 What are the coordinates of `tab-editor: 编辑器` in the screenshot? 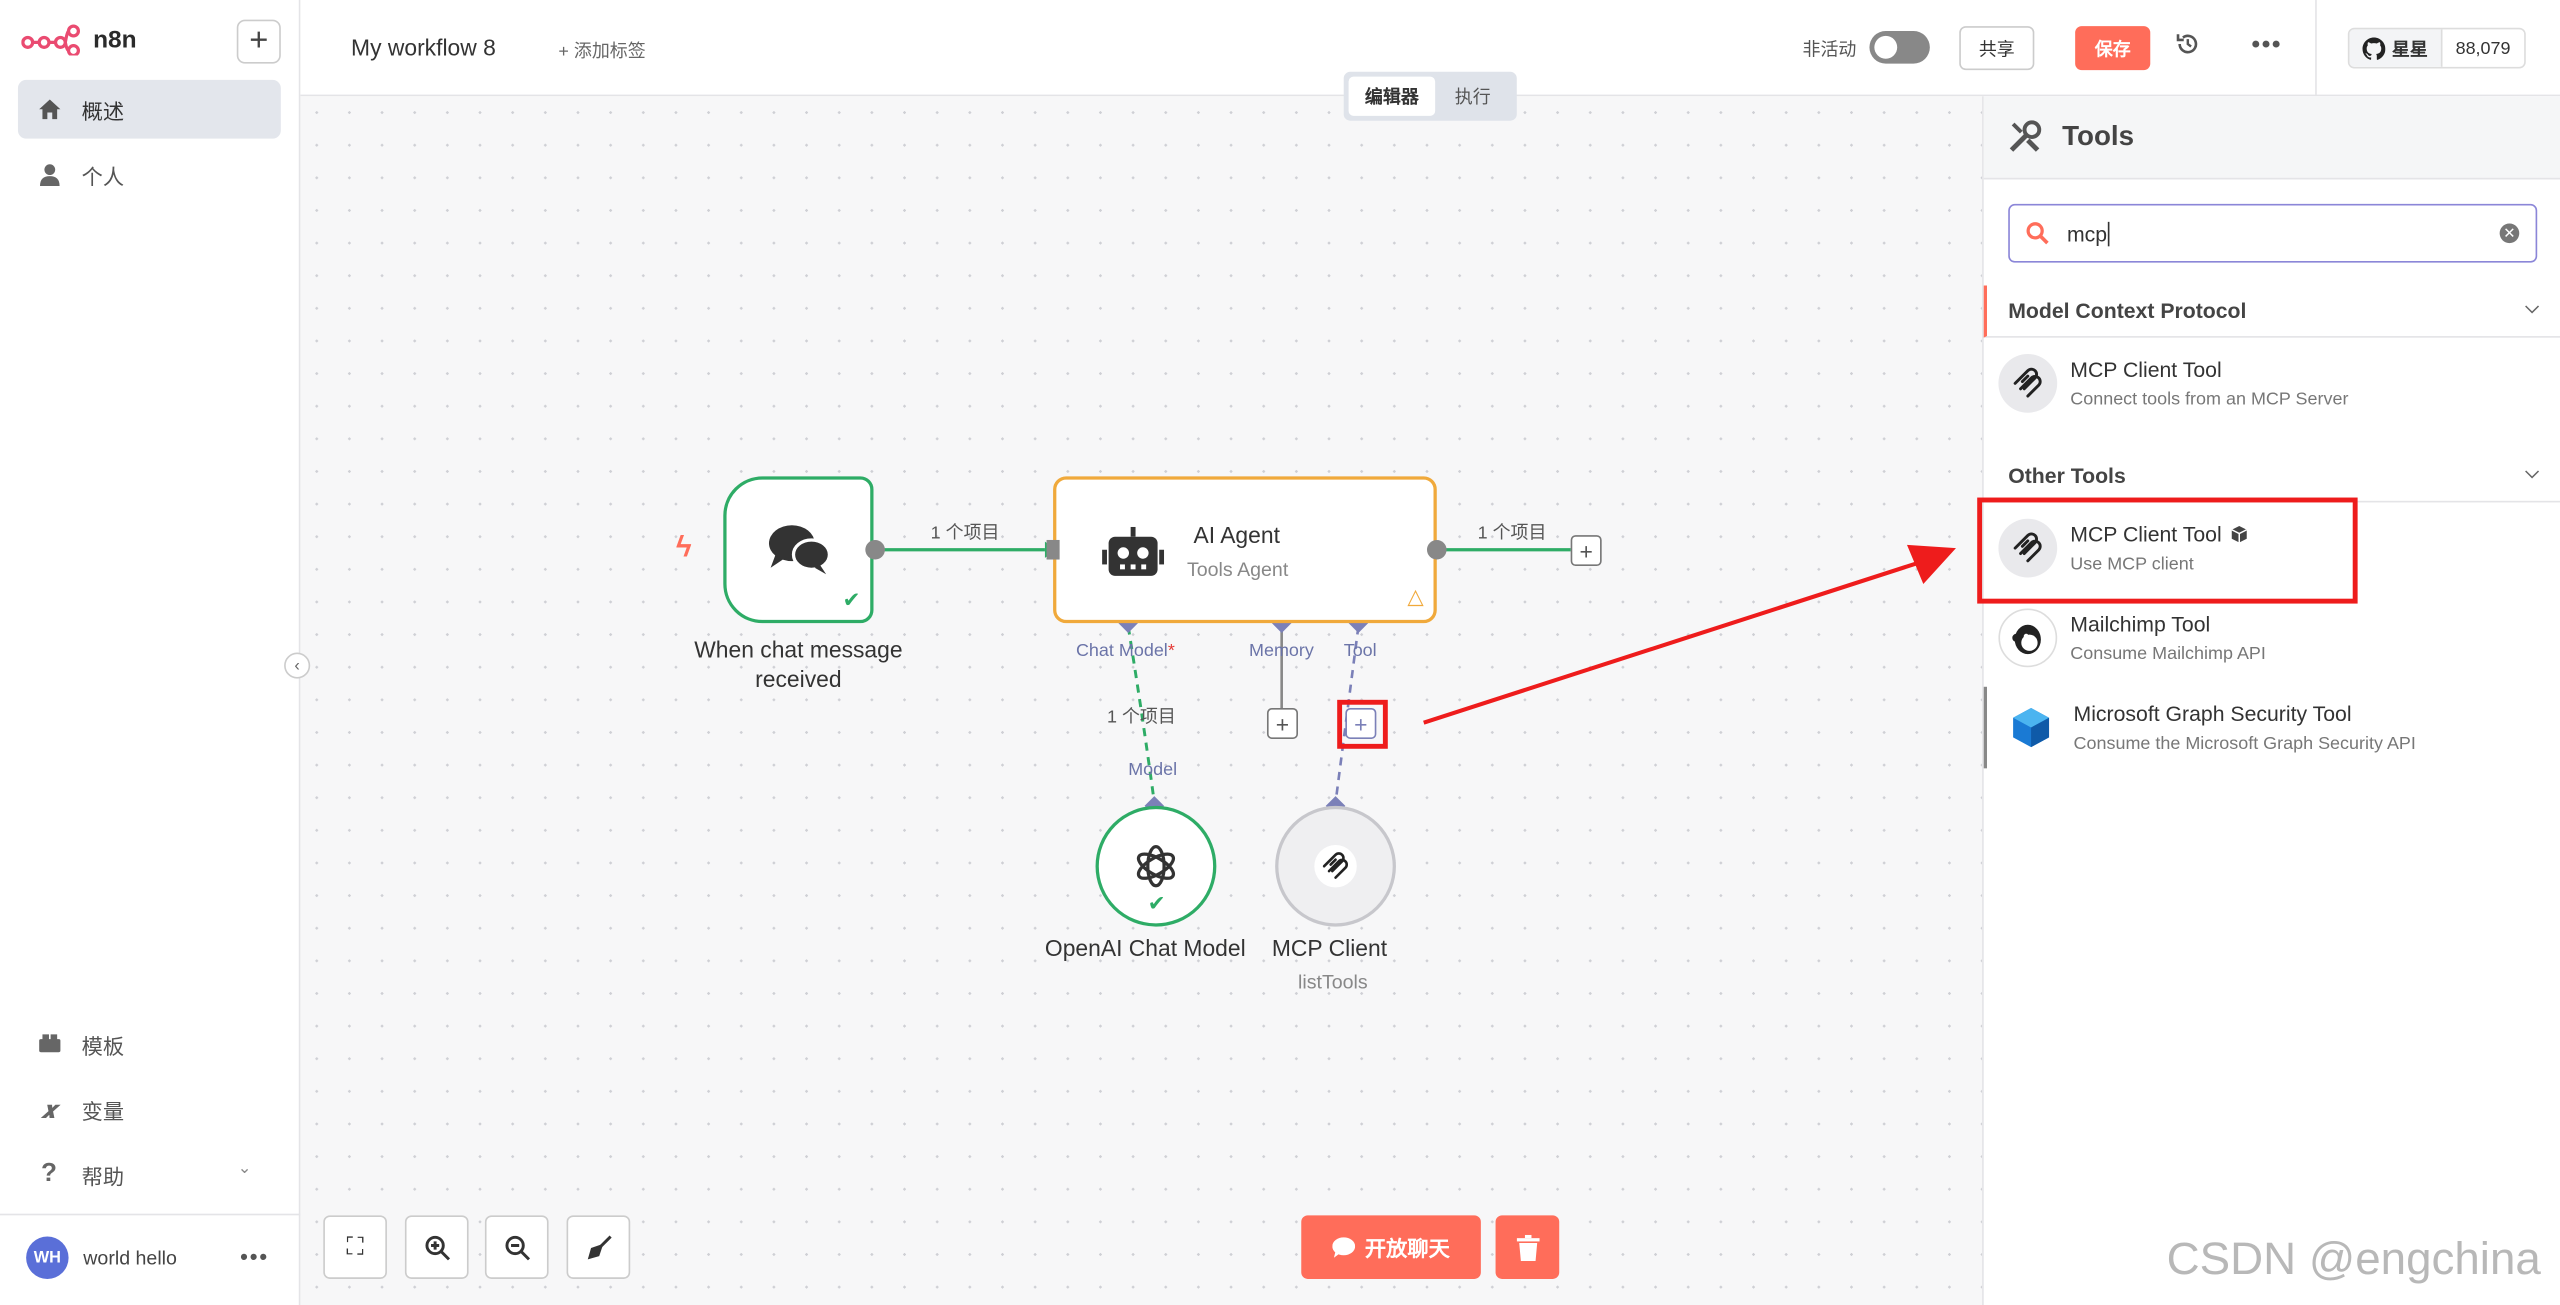 It's located at (1392, 96).